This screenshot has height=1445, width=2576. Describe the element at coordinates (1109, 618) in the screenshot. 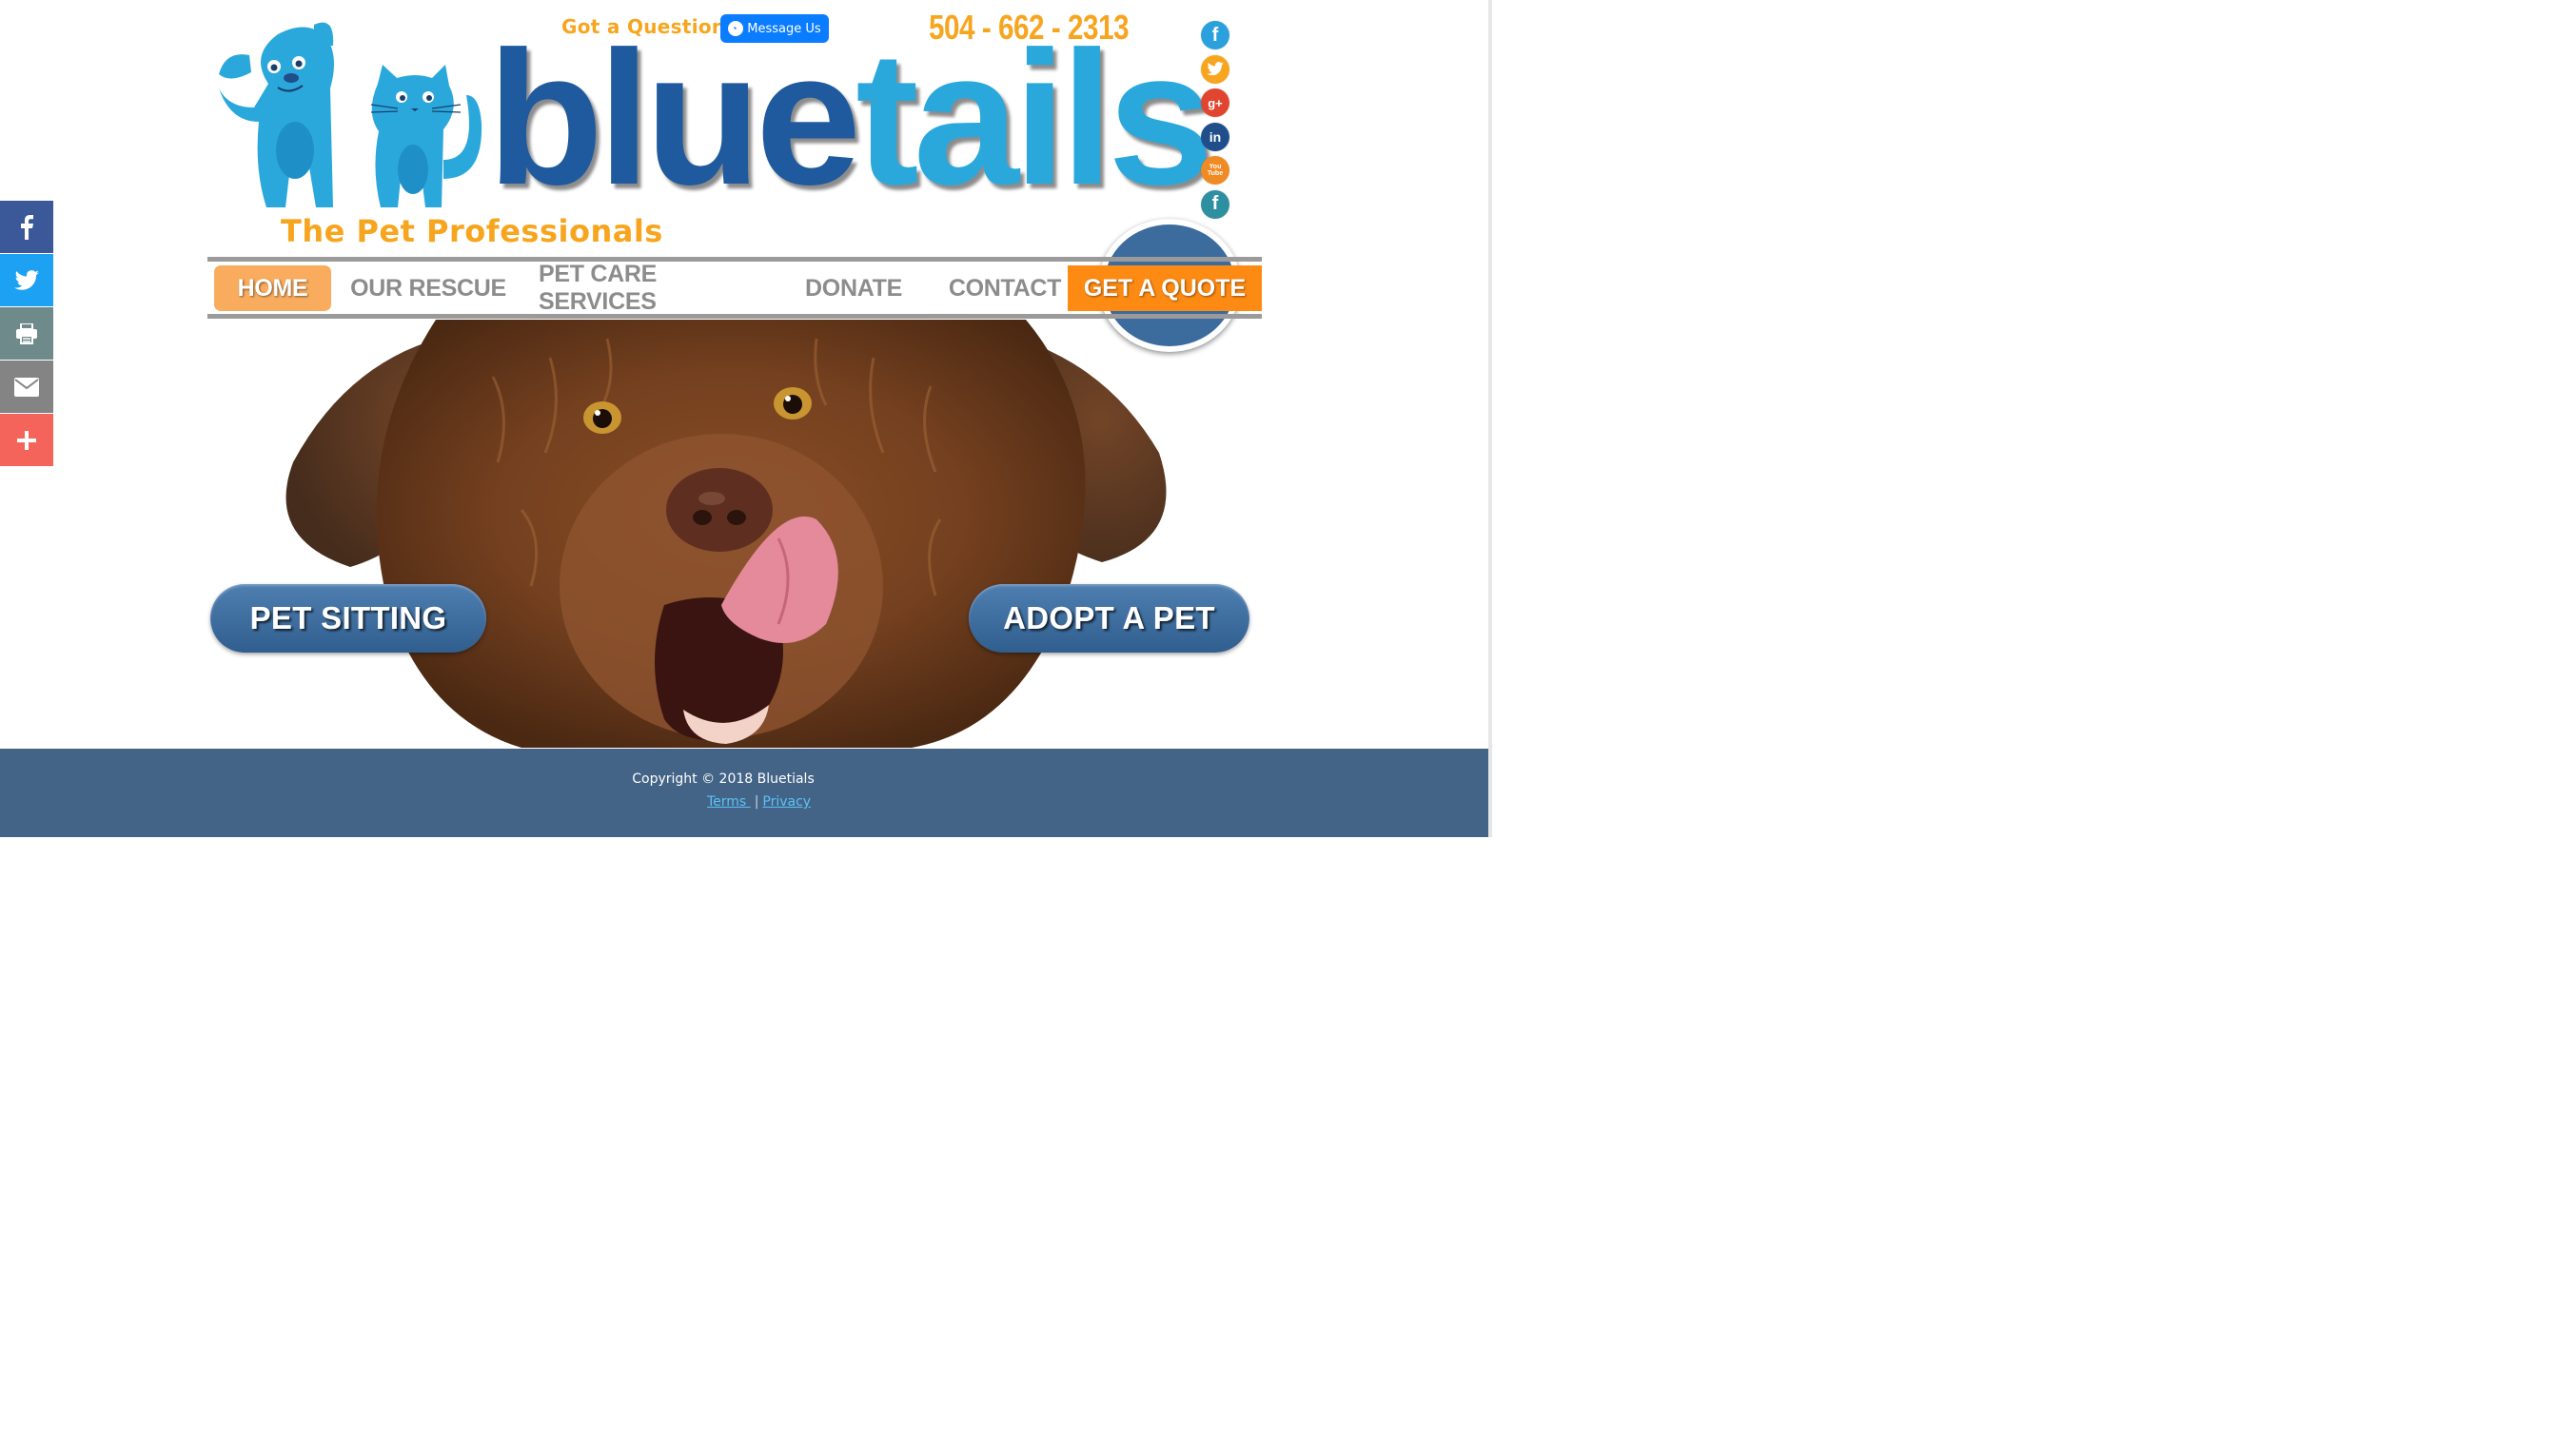

I see `adopt-a-pet-button: ADOPT A PET` at that location.